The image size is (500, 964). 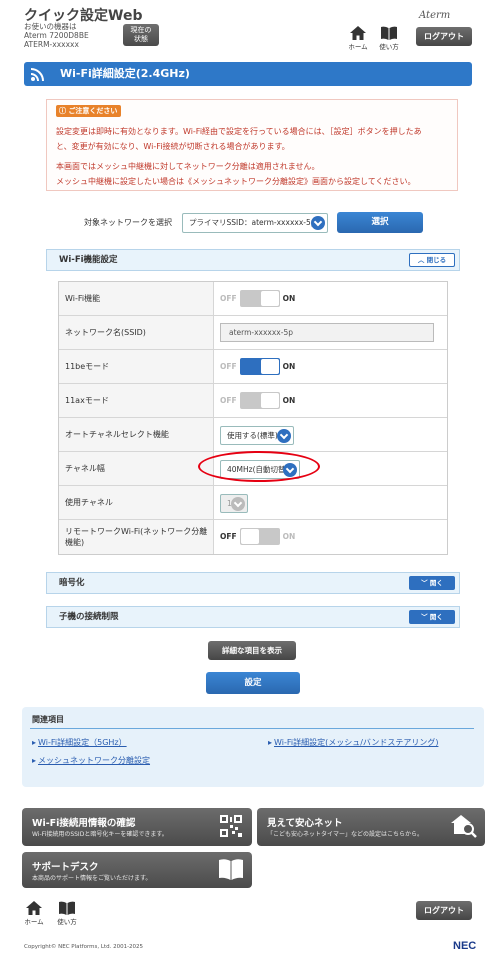 I want to click on client-limit-section-header: 子機の接続制限 ﹀ 開く, so click(x=253, y=617).